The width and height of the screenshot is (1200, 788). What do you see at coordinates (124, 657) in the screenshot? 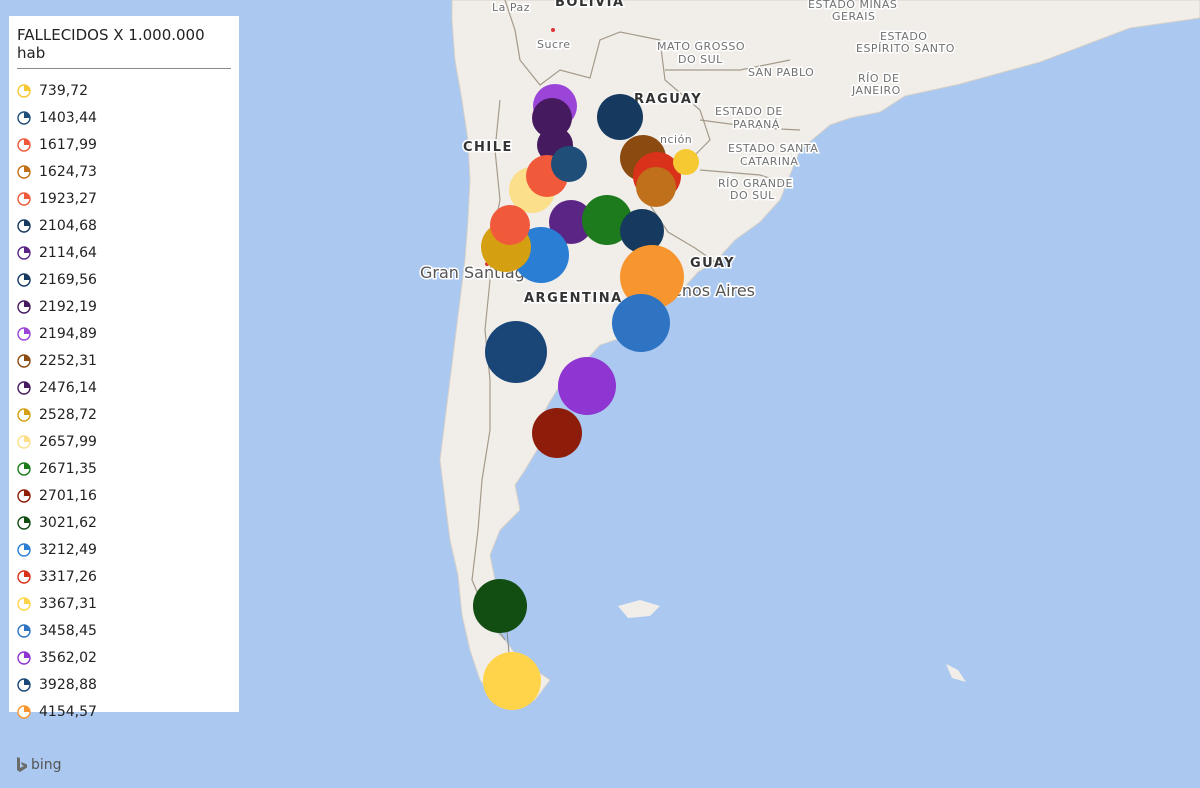
I see `legend-item: 3562,02` at bounding box center [124, 657].